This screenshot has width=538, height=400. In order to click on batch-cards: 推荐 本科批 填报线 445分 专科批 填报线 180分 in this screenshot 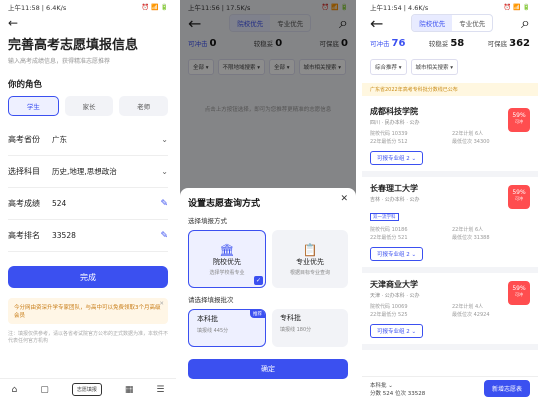, I will do `click(268, 328)`.